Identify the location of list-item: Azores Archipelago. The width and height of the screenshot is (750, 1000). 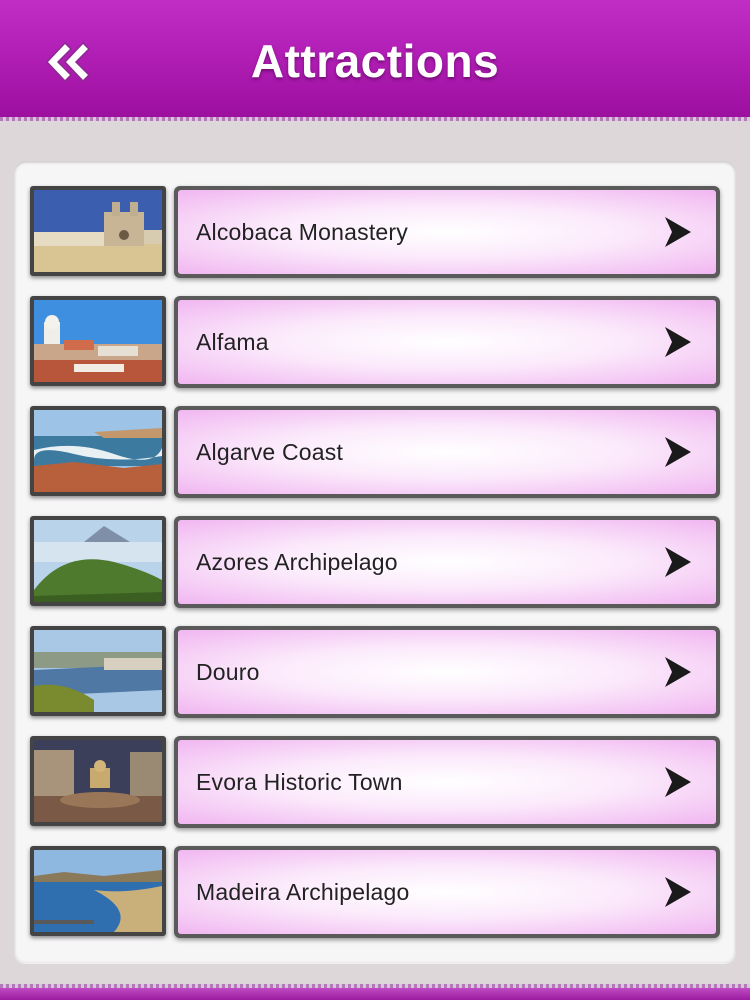
(375, 549).